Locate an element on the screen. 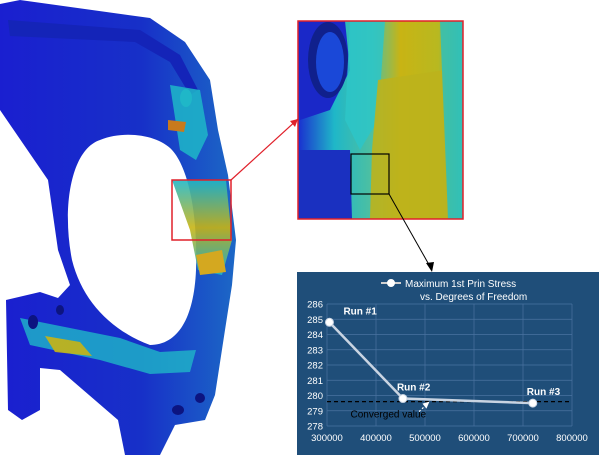  zoom-yellow-region is located at coordinates (409, 144).